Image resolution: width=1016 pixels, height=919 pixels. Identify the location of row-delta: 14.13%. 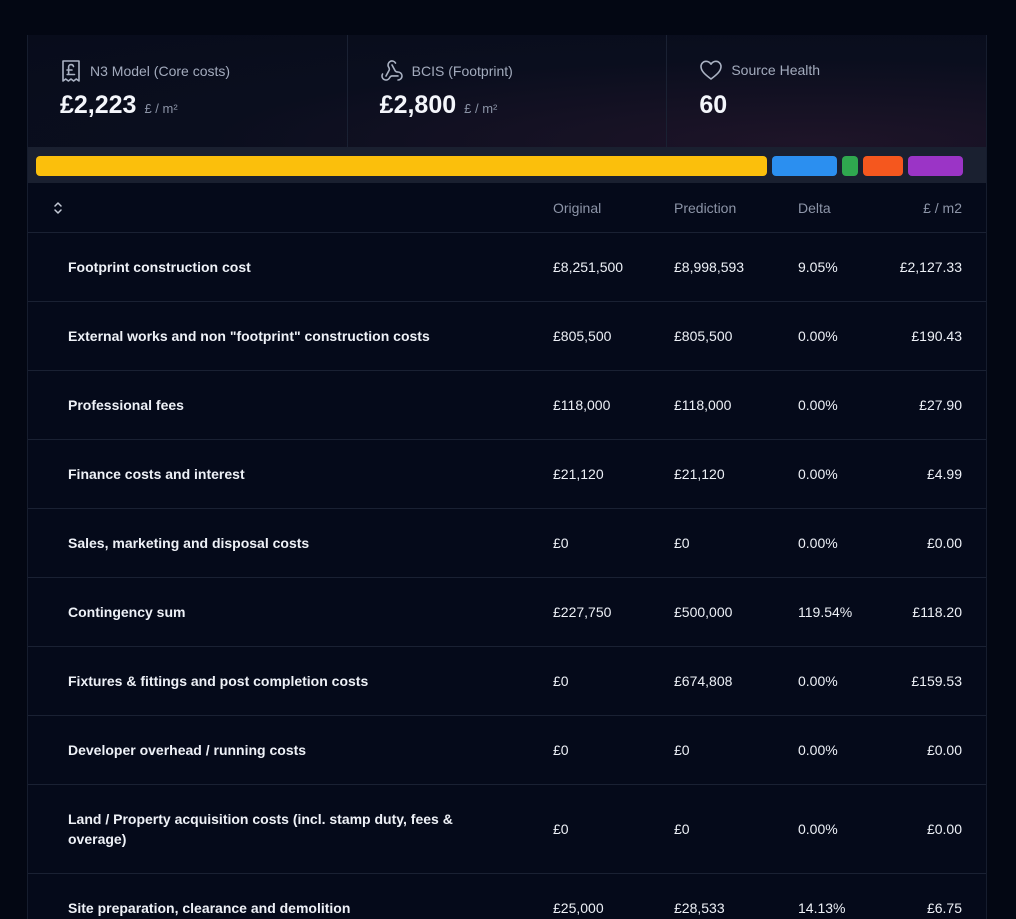
(822, 908).